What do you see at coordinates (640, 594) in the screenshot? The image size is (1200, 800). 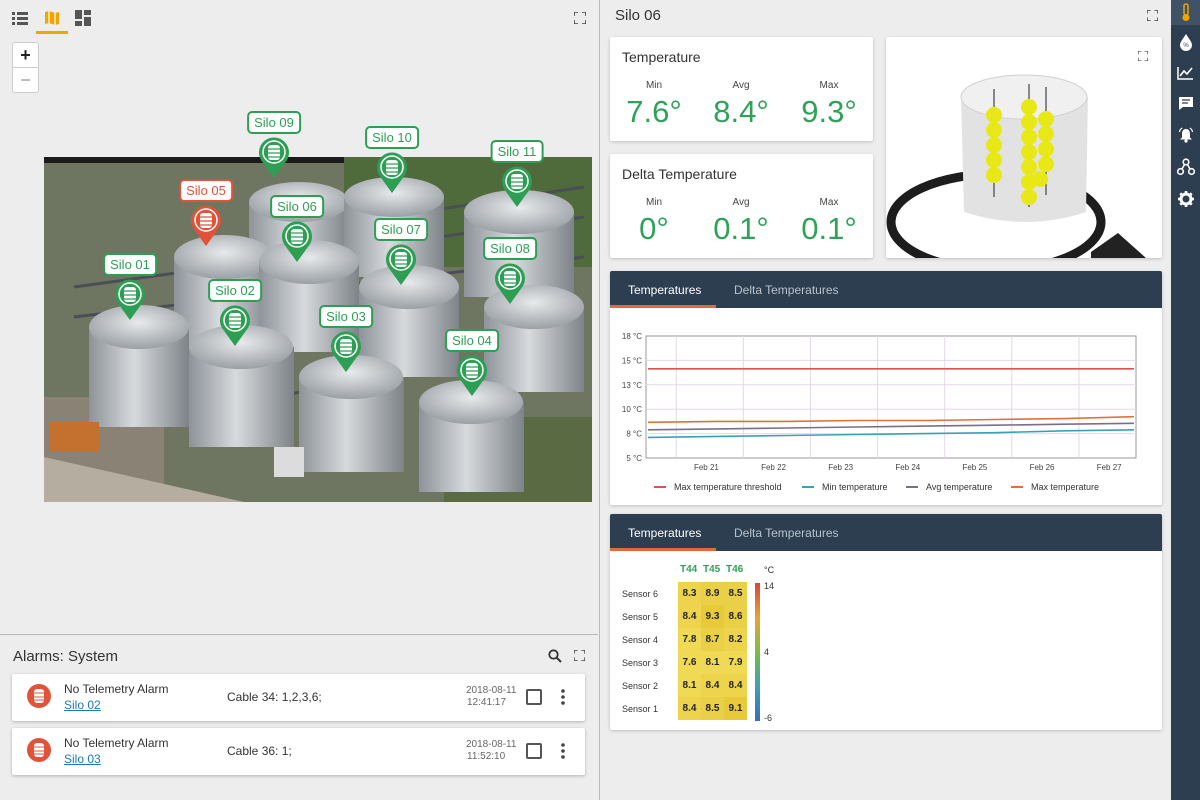 I see `row-label: Sensor 6` at bounding box center [640, 594].